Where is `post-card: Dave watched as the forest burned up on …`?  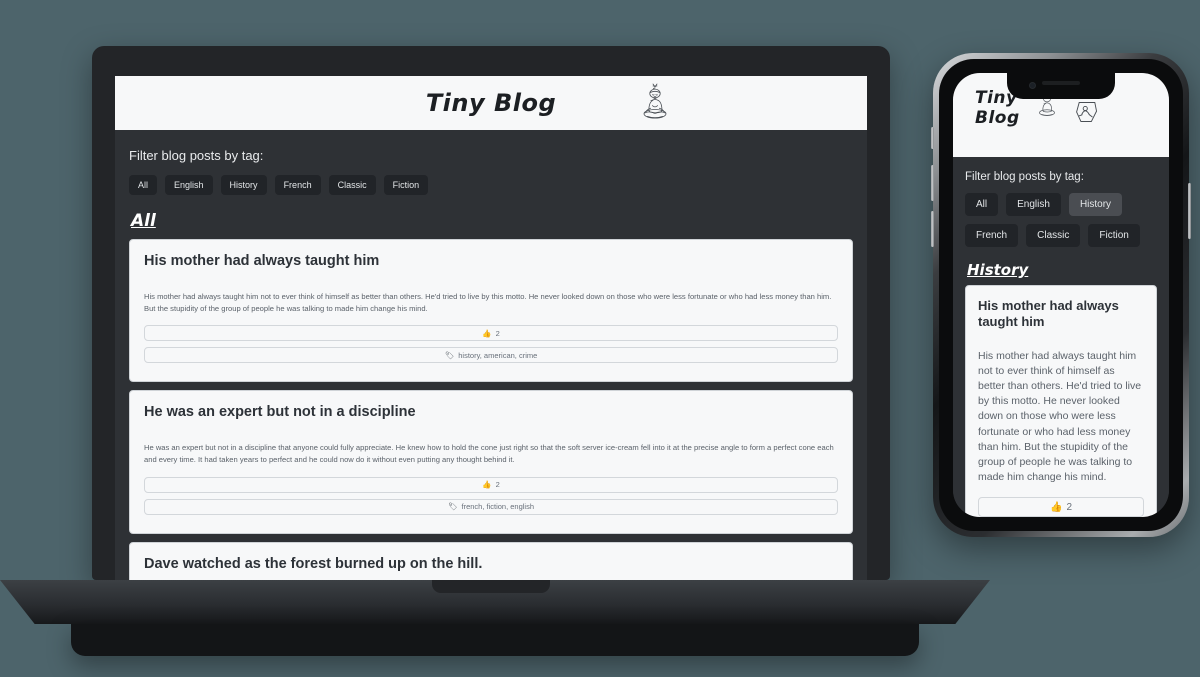 post-card: Dave watched as the forest burned up on … is located at coordinates (491, 560).